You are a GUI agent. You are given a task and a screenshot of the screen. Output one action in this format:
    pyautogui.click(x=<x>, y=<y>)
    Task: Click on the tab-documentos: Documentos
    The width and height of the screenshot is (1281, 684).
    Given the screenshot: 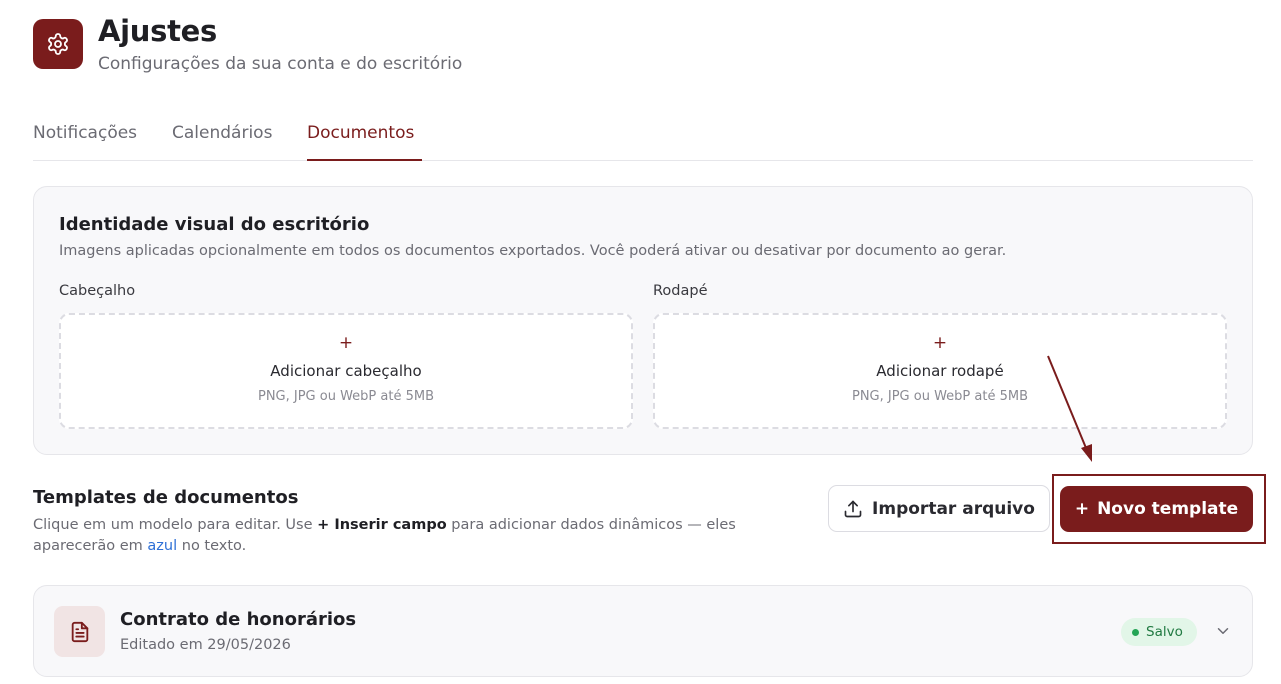 What is the action you would take?
    pyautogui.click(x=360, y=133)
    